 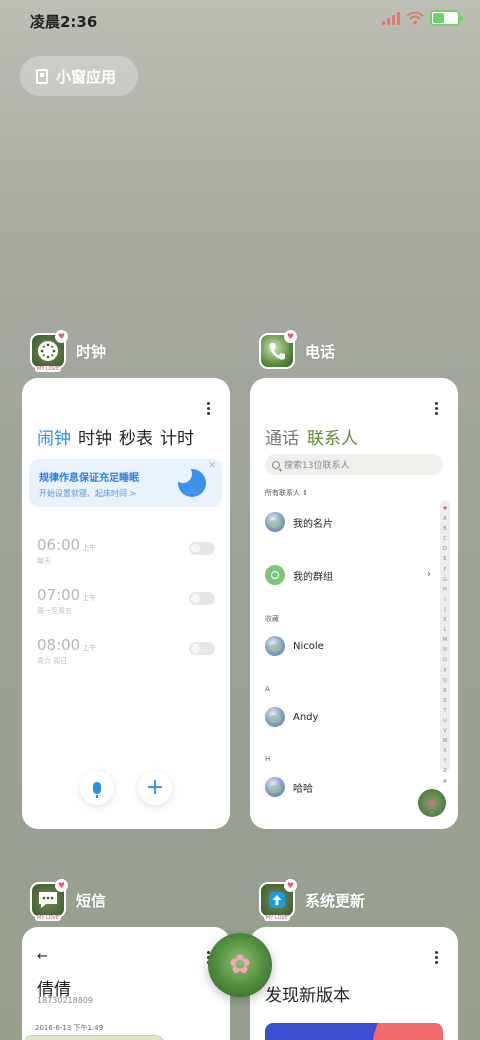 I want to click on alpha-index-letter: B, so click(x=444, y=529).